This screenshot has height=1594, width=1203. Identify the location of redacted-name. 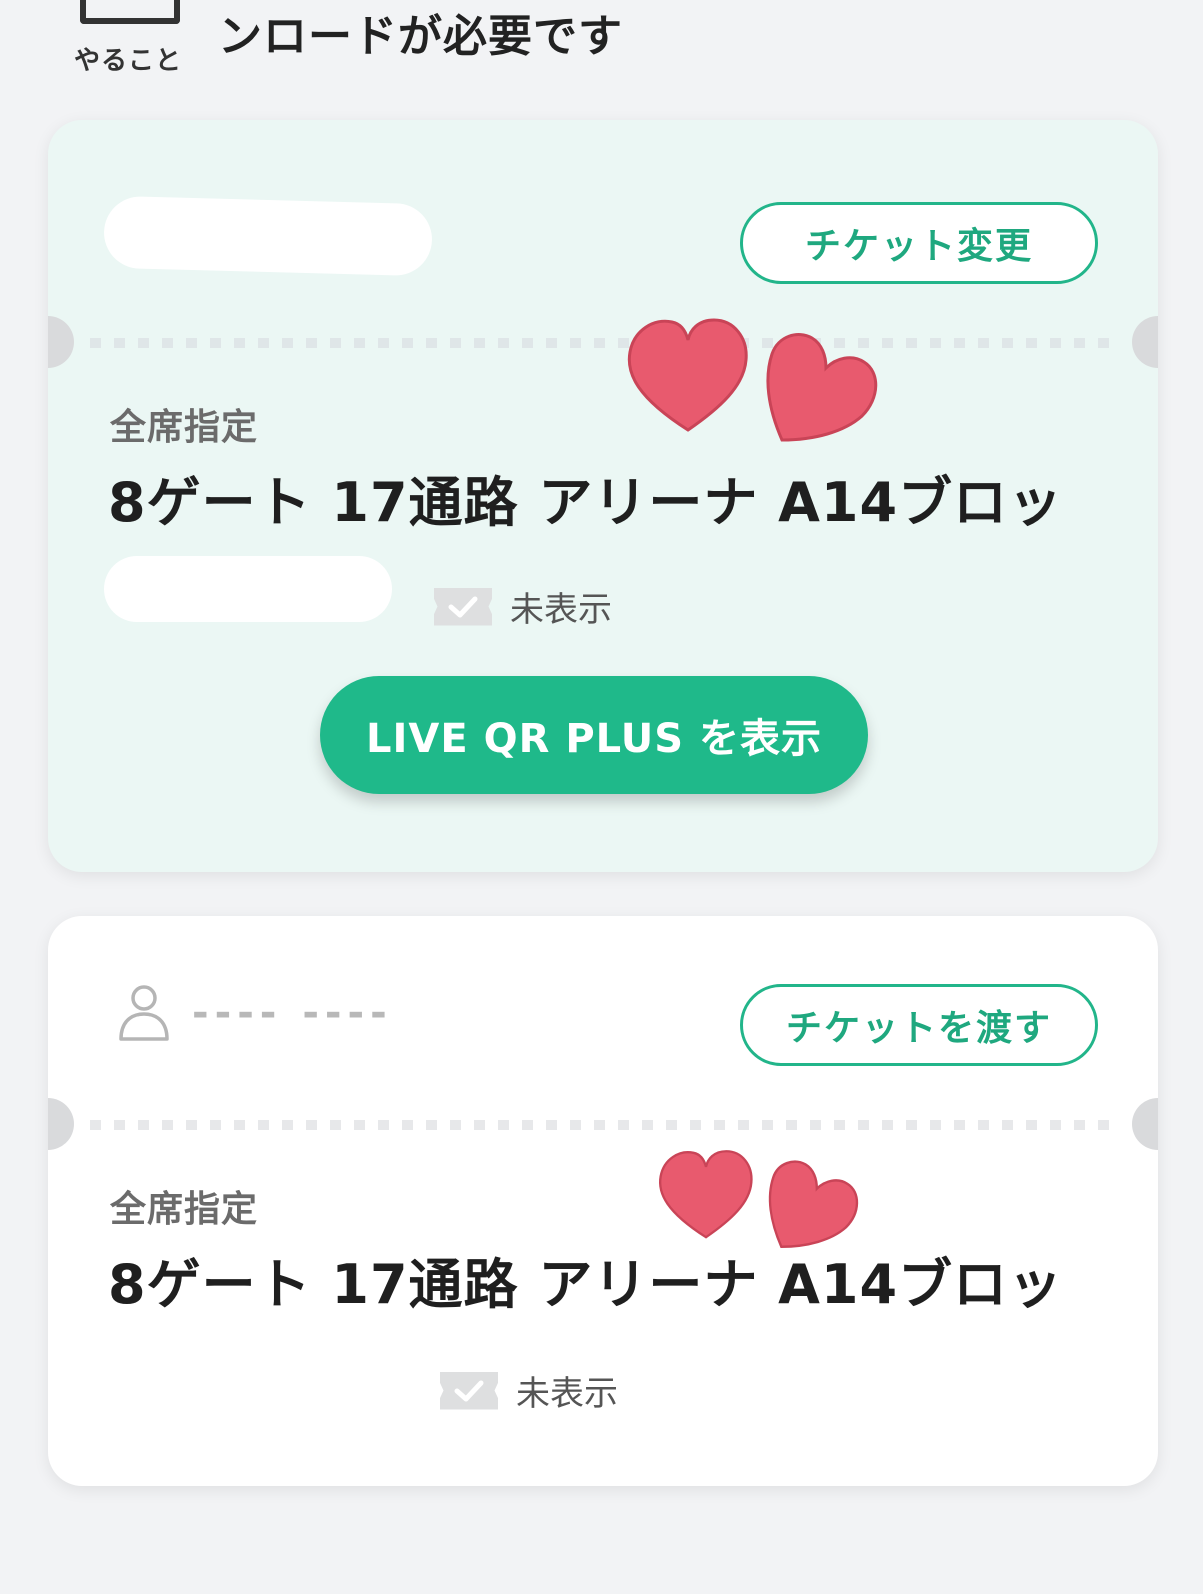
(268, 236).